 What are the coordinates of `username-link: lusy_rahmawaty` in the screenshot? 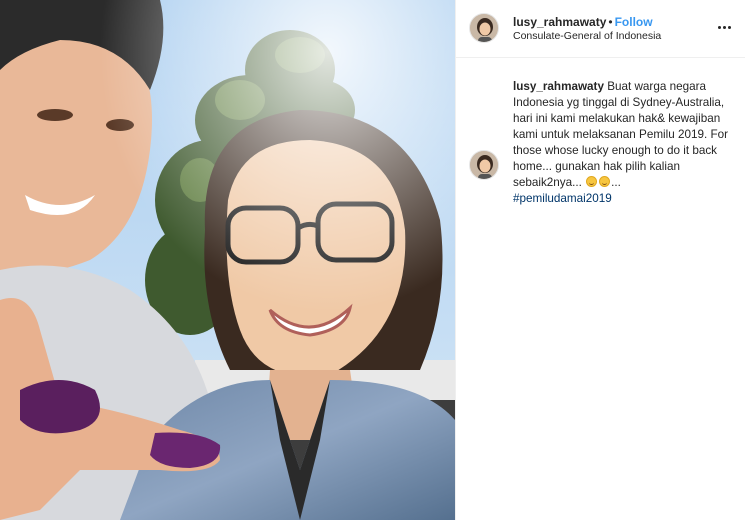 It's located at (559, 22).